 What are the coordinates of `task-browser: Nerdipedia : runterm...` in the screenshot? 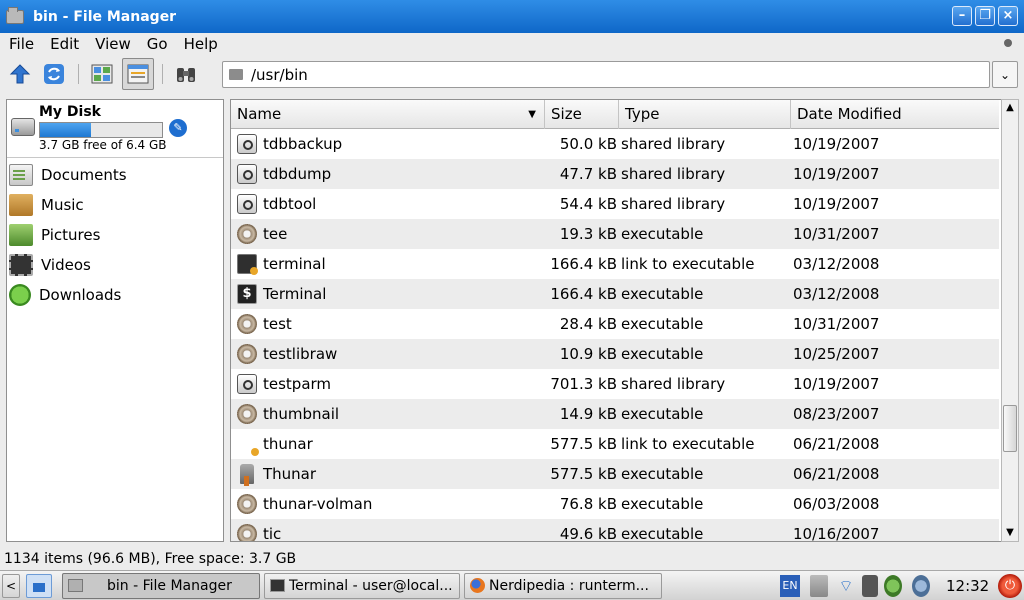 It's located at (563, 586).